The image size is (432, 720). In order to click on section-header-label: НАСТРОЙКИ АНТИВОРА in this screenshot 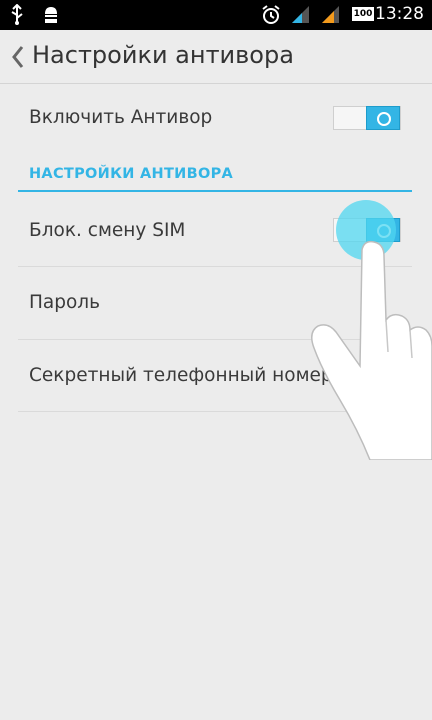, I will do `click(131, 174)`.